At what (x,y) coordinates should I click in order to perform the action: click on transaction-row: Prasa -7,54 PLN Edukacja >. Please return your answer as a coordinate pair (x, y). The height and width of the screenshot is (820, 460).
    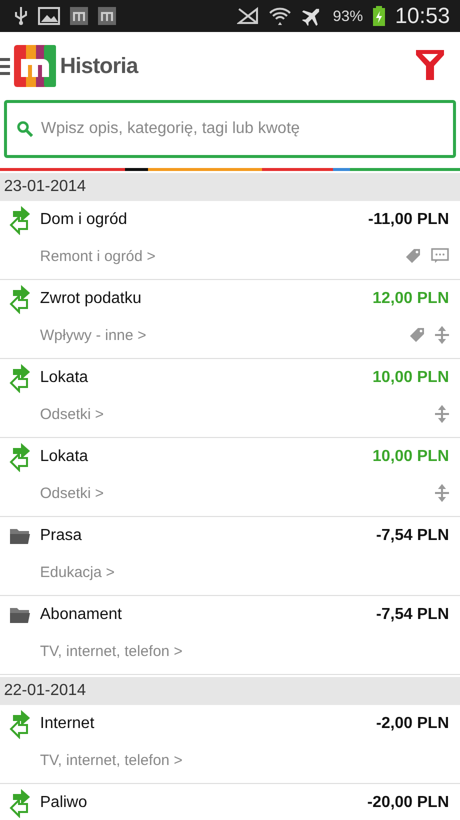
    Looking at the image, I should click on (230, 556).